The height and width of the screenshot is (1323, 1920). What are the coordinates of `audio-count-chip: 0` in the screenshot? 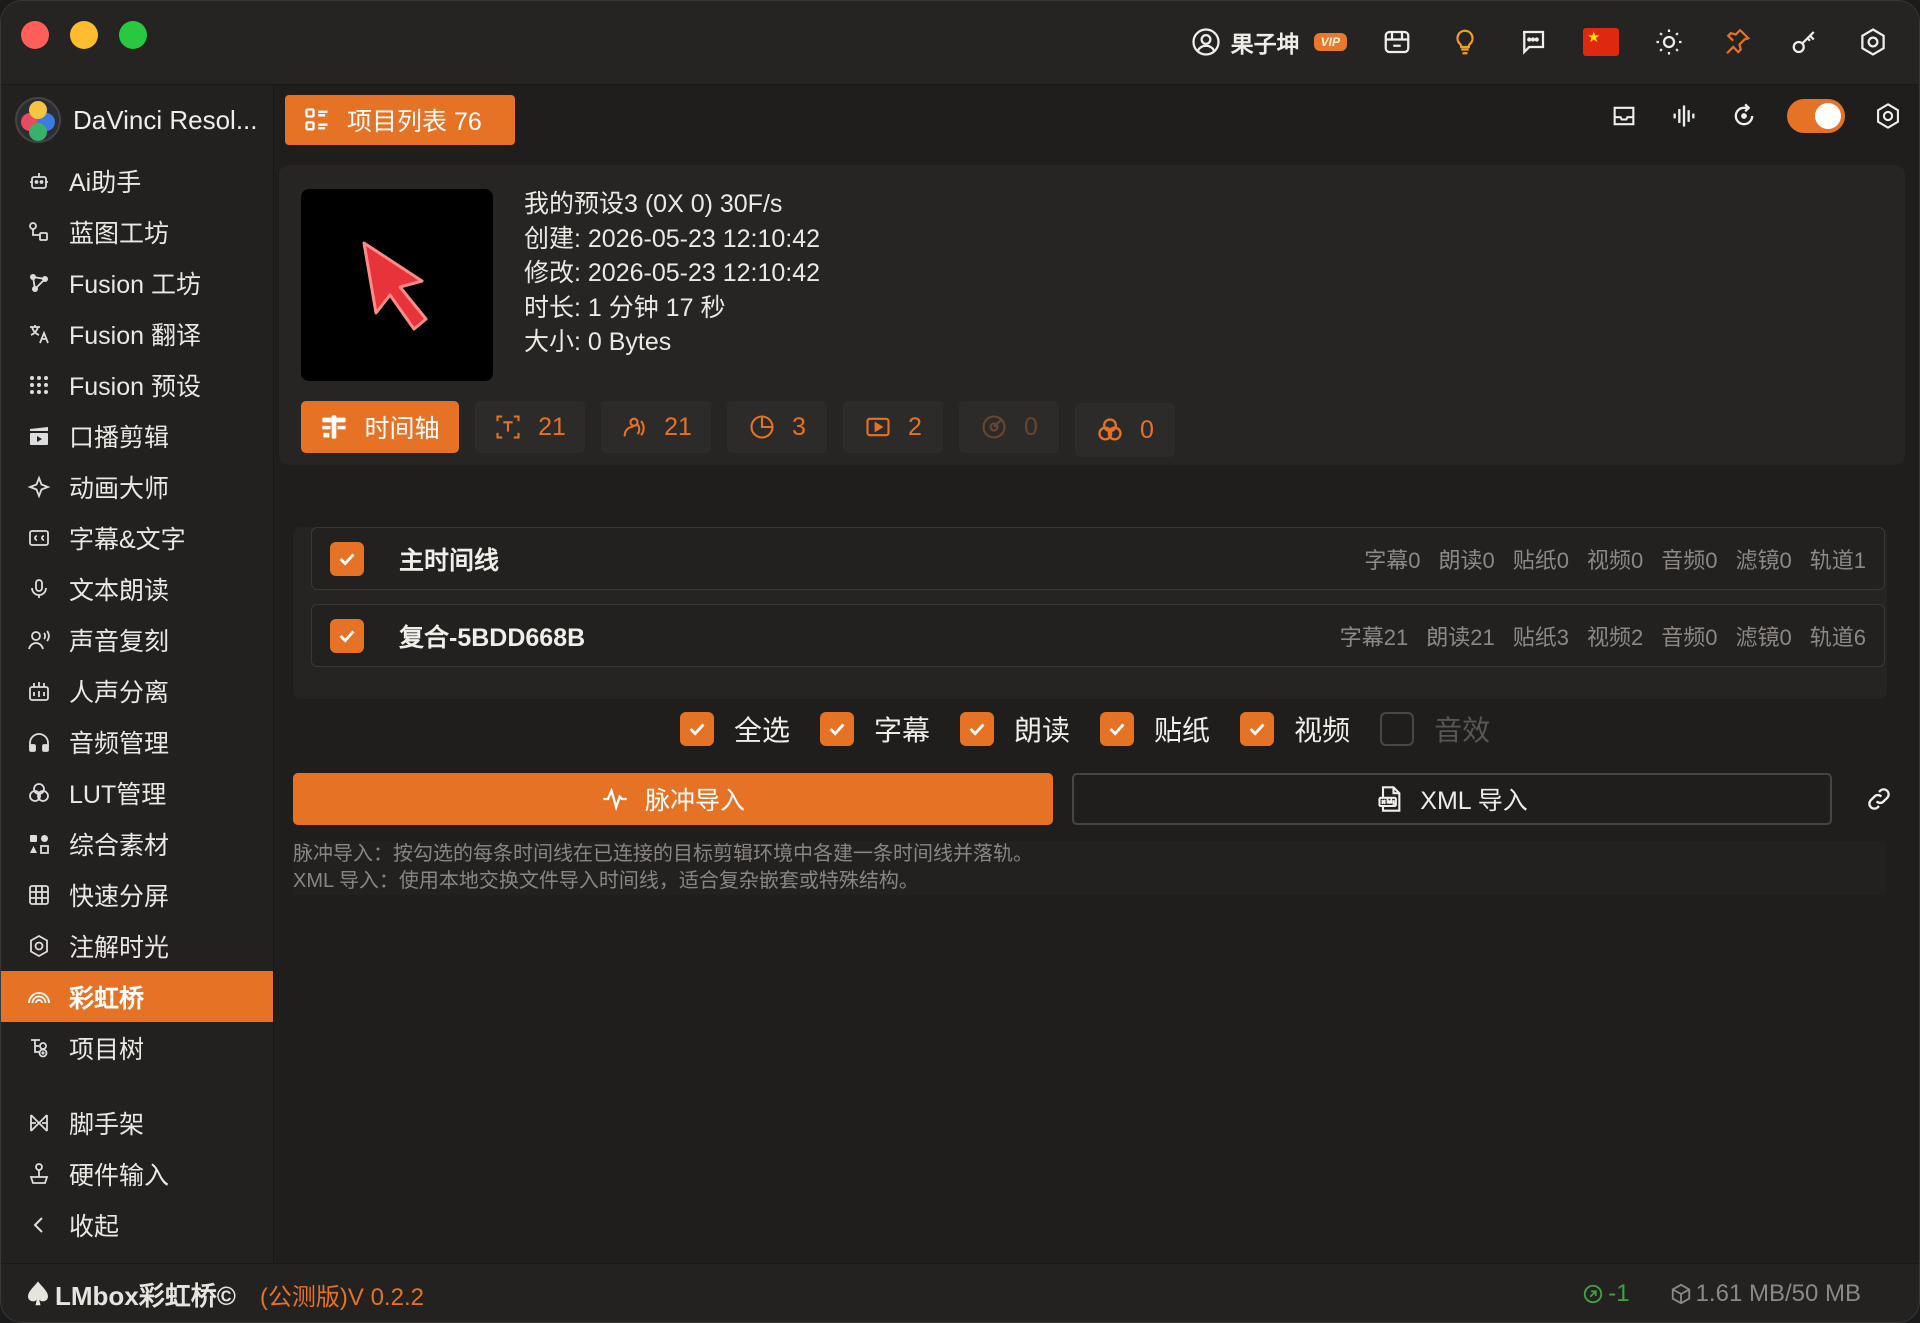 It's located at (1009, 427).